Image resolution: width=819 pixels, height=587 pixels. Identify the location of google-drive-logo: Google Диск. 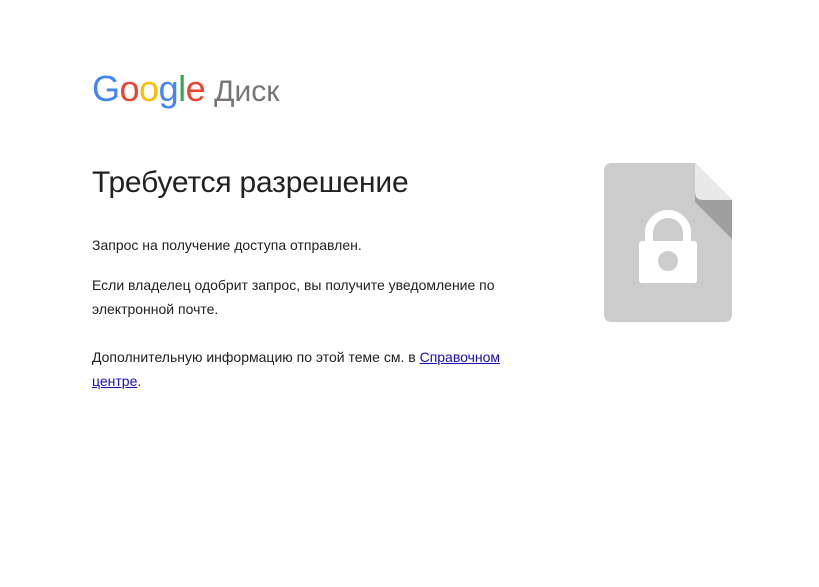
(185, 89).